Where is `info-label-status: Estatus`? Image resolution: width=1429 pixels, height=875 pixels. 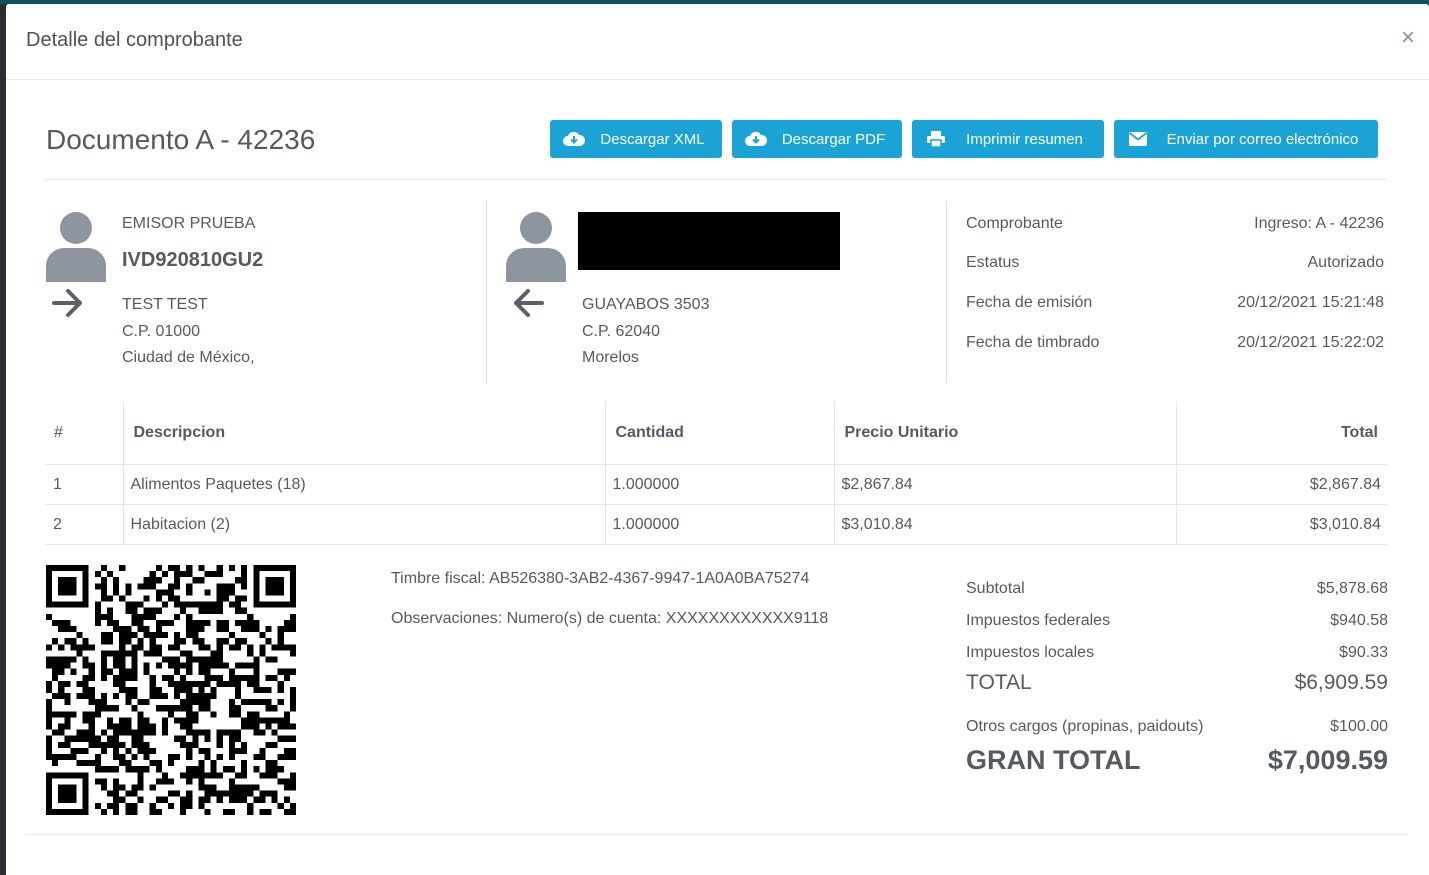
info-label-status: Estatus is located at coordinates (993, 262).